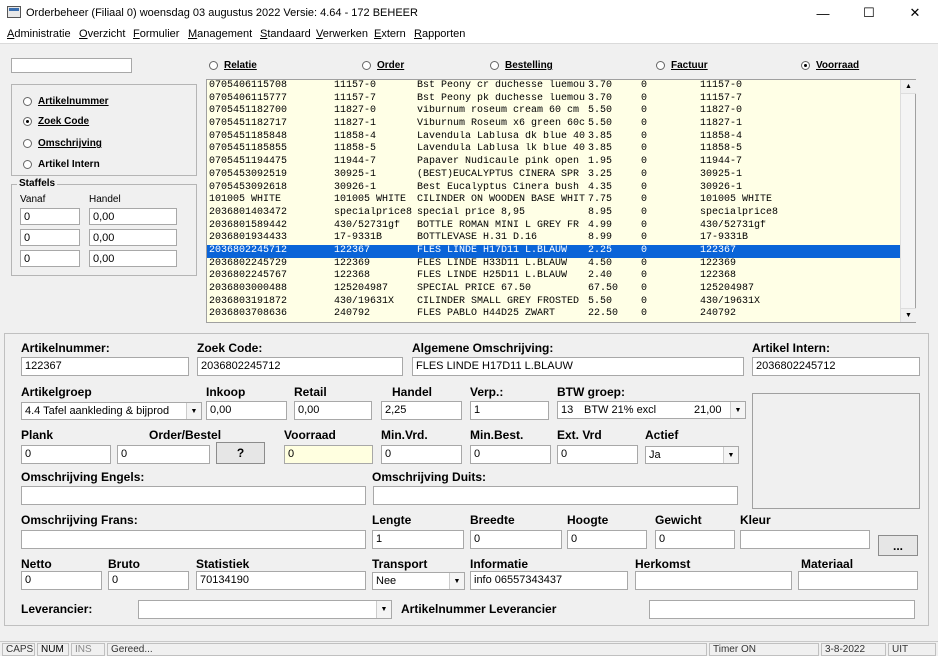 Image resolution: width=938 pixels, height=656 pixels. What do you see at coordinates (915, 13) in the screenshot?
I see `close-button: ✕` at bounding box center [915, 13].